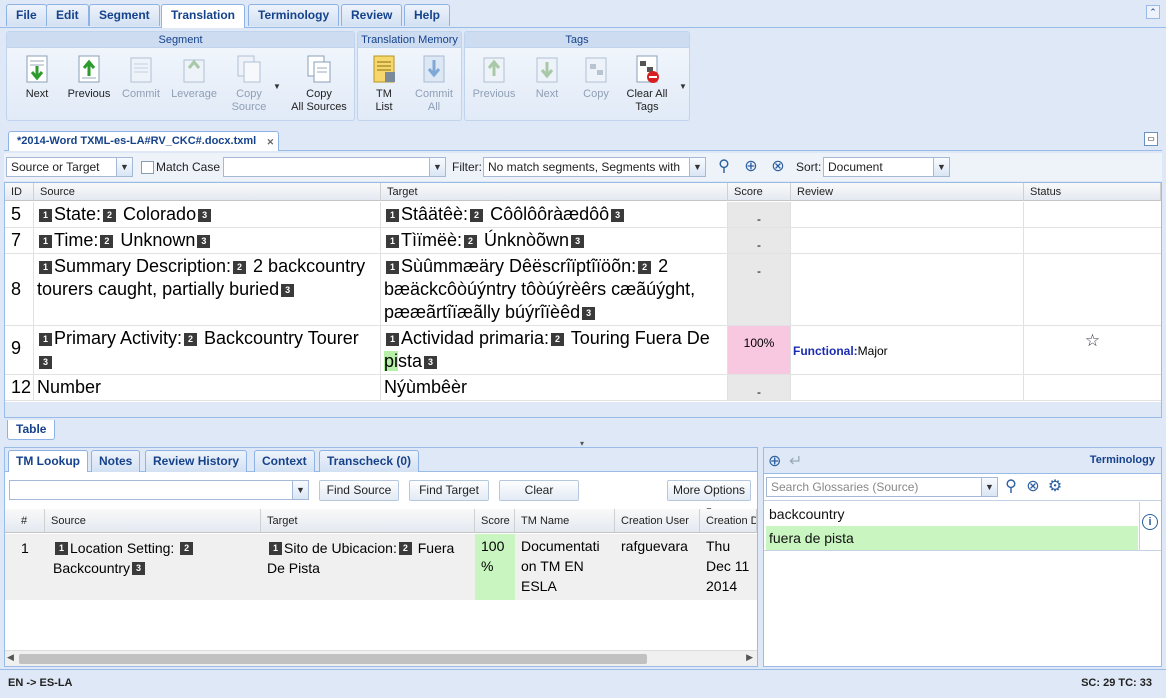 The width and height of the screenshot is (1166, 698). I want to click on info-icon: i, so click(1150, 522).